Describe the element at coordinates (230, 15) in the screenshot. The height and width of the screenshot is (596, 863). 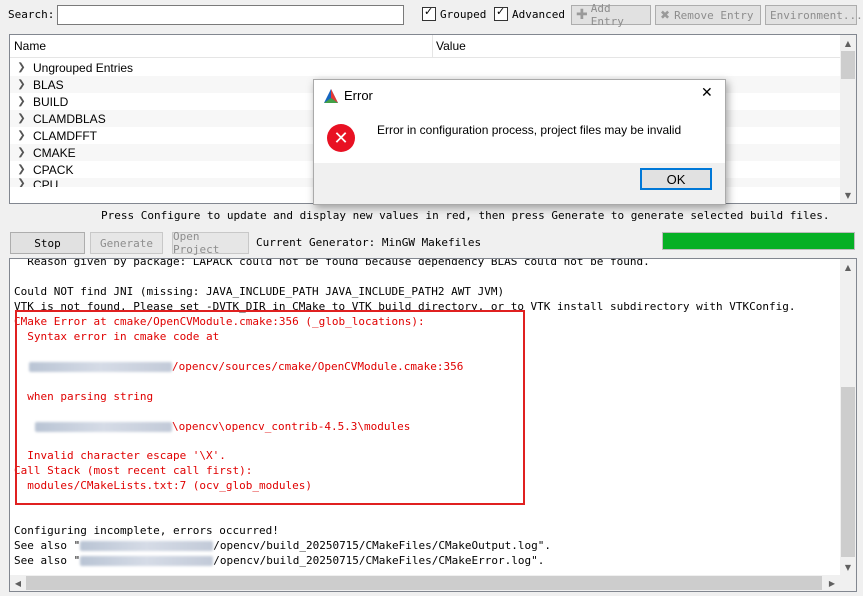
I see `search-input` at that location.